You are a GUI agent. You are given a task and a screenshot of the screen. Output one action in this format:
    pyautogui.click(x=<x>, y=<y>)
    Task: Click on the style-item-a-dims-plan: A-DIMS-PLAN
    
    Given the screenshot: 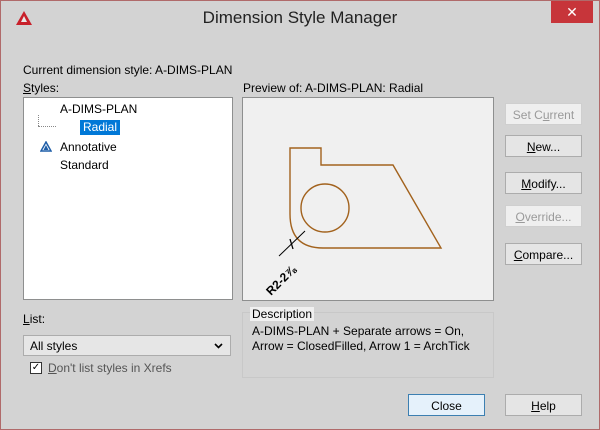 What is the action you would take?
    pyautogui.click(x=98, y=109)
    